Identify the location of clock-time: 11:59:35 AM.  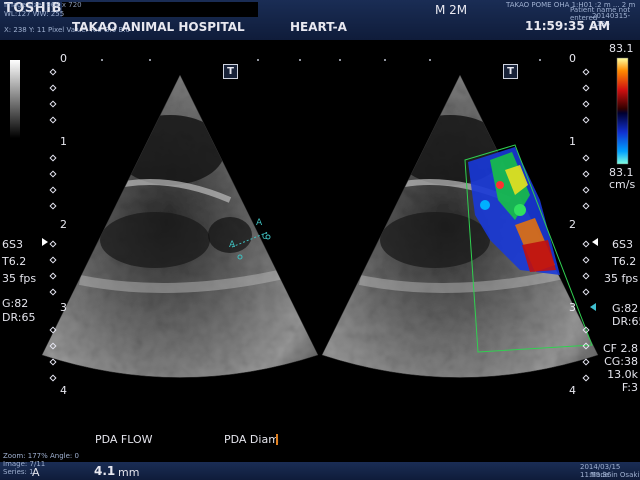
(568, 26).